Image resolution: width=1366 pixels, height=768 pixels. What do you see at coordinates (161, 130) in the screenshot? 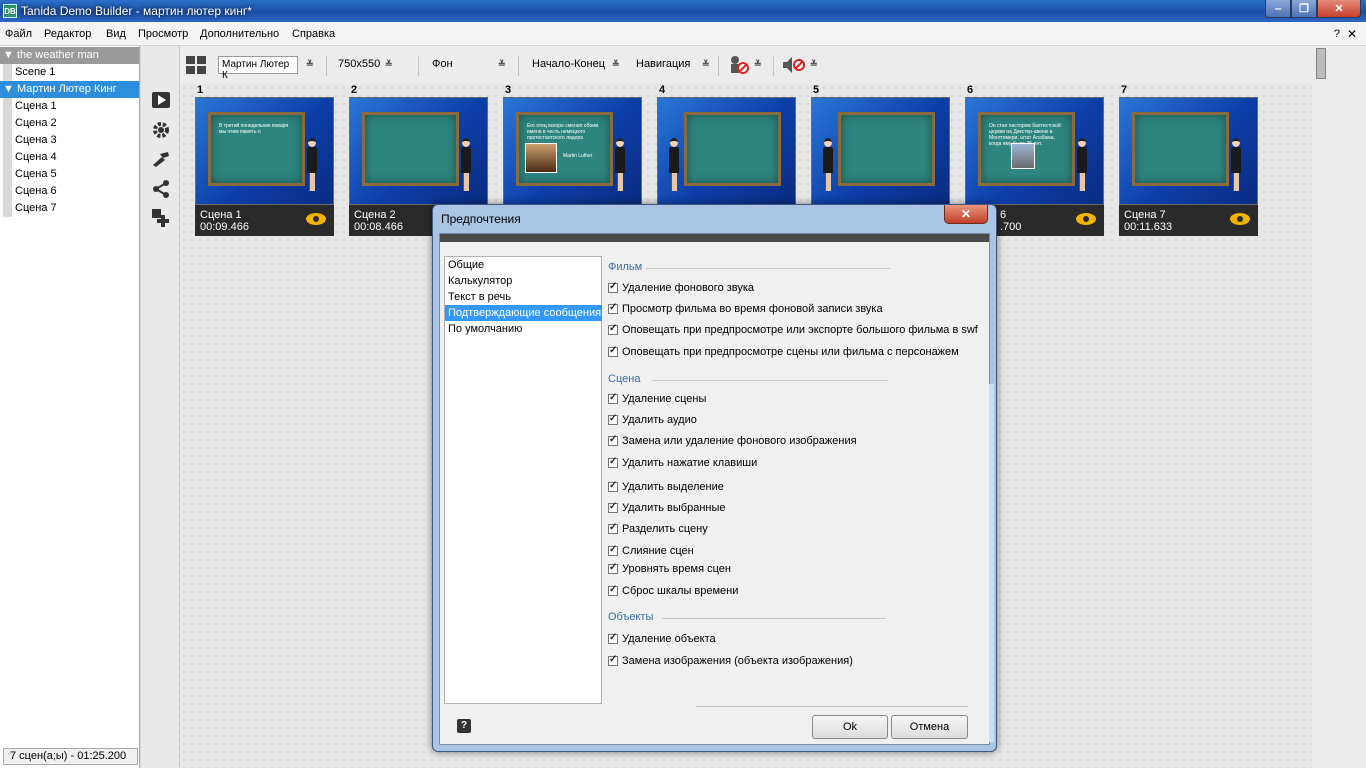
I see `gear-icon` at bounding box center [161, 130].